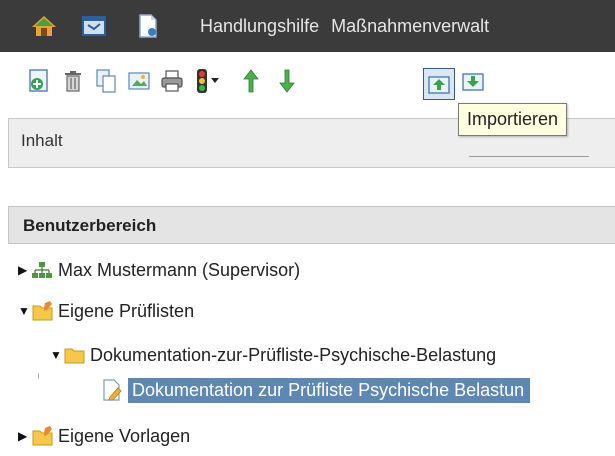 This screenshot has width=615, height=456. I want to click on tab-inhalt: Inhalt, so click(42, 141).